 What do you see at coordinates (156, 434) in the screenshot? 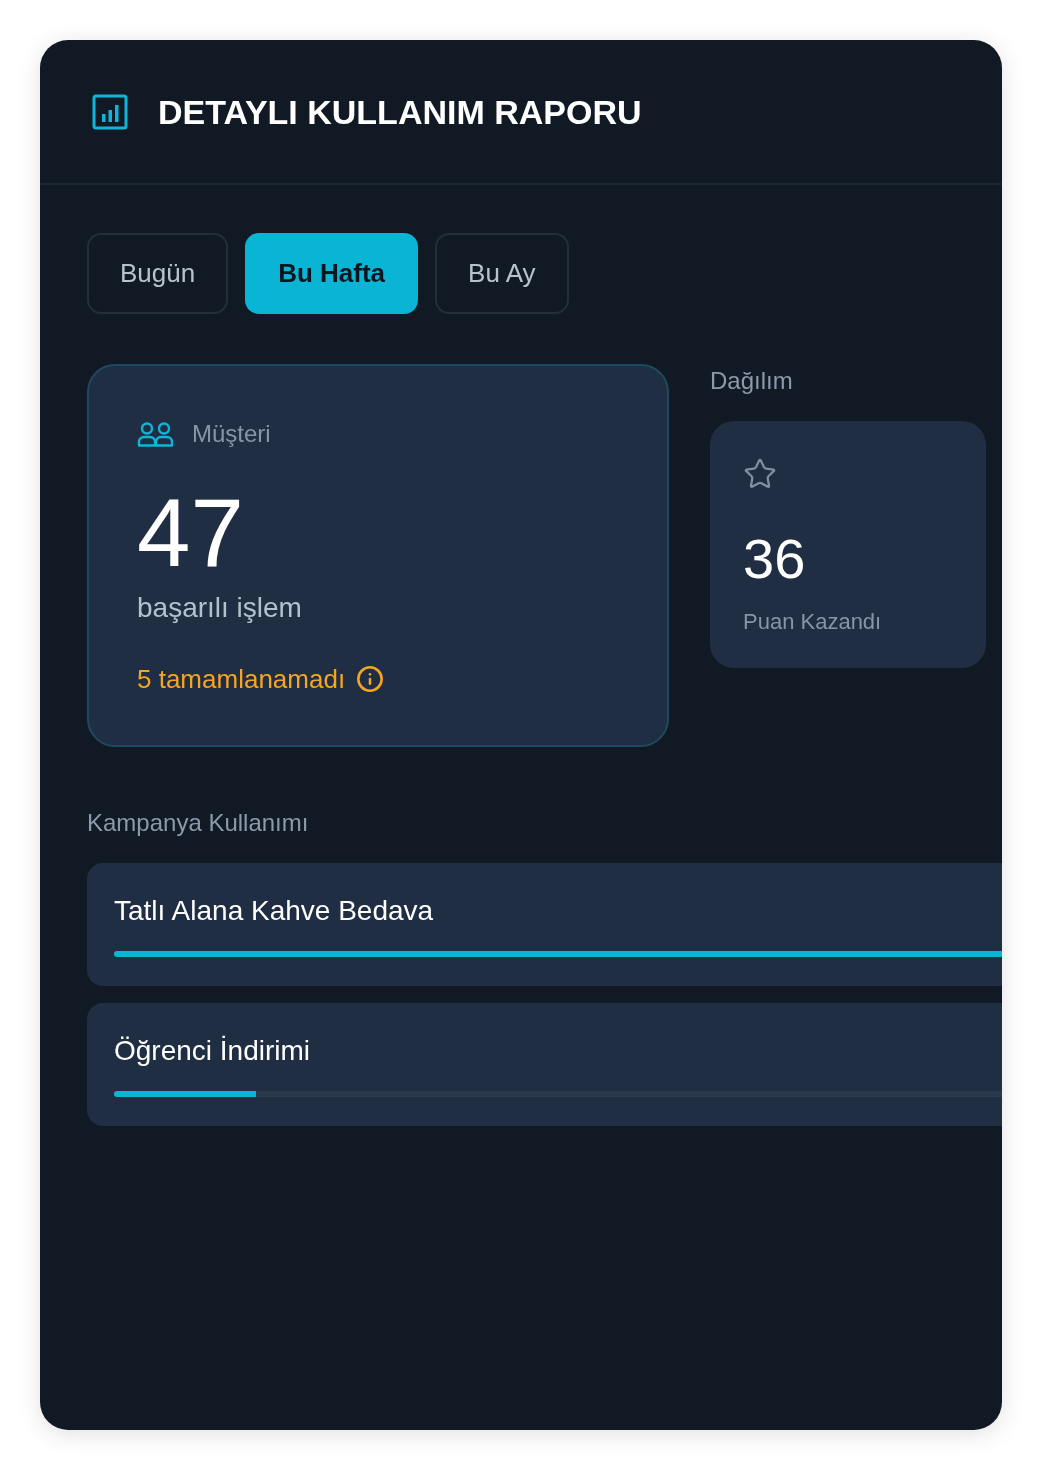
I see `users-icon` at bounding box center [156, 434].